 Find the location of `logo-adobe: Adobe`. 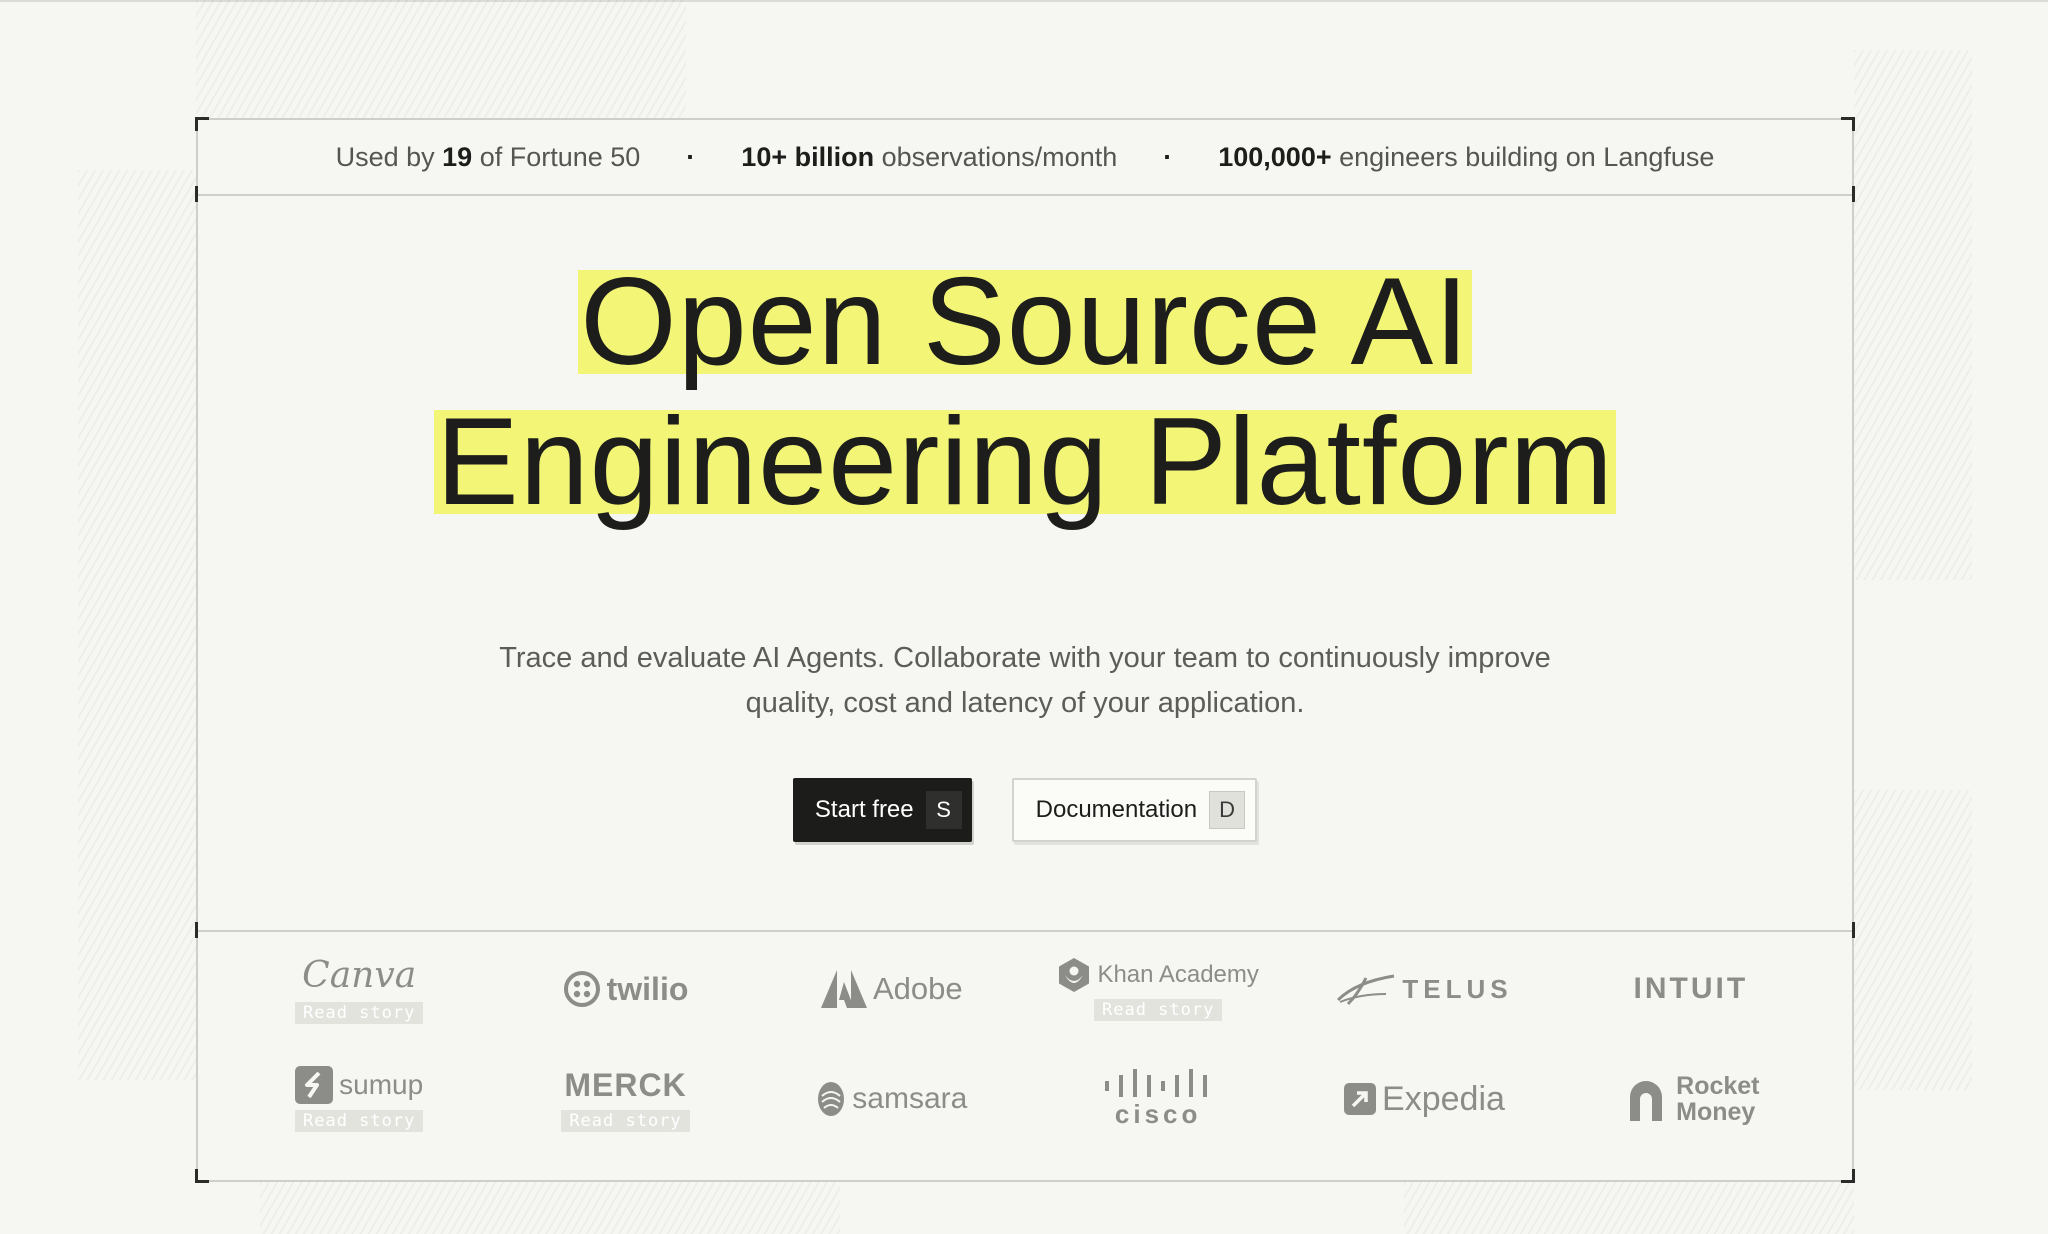

logo-adobe: Adobe is located at coordinates (892, 989).